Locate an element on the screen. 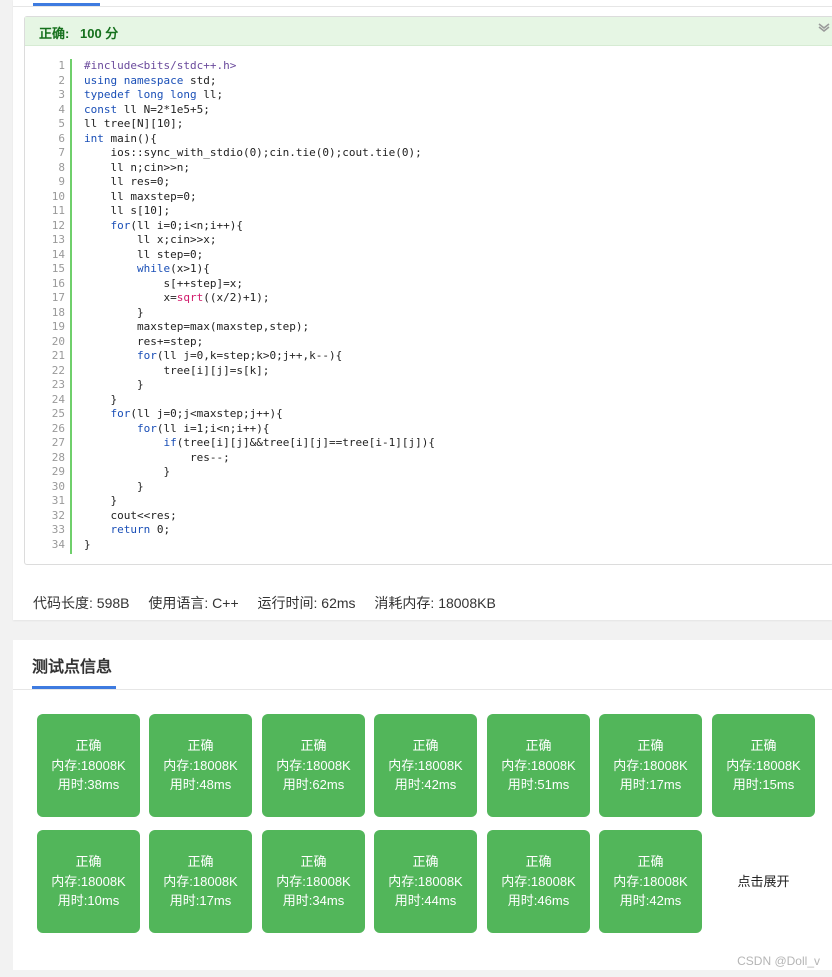 The height and width of the screenshot is (977, 832). line-number: 21 is located at coordinates (58, 355).